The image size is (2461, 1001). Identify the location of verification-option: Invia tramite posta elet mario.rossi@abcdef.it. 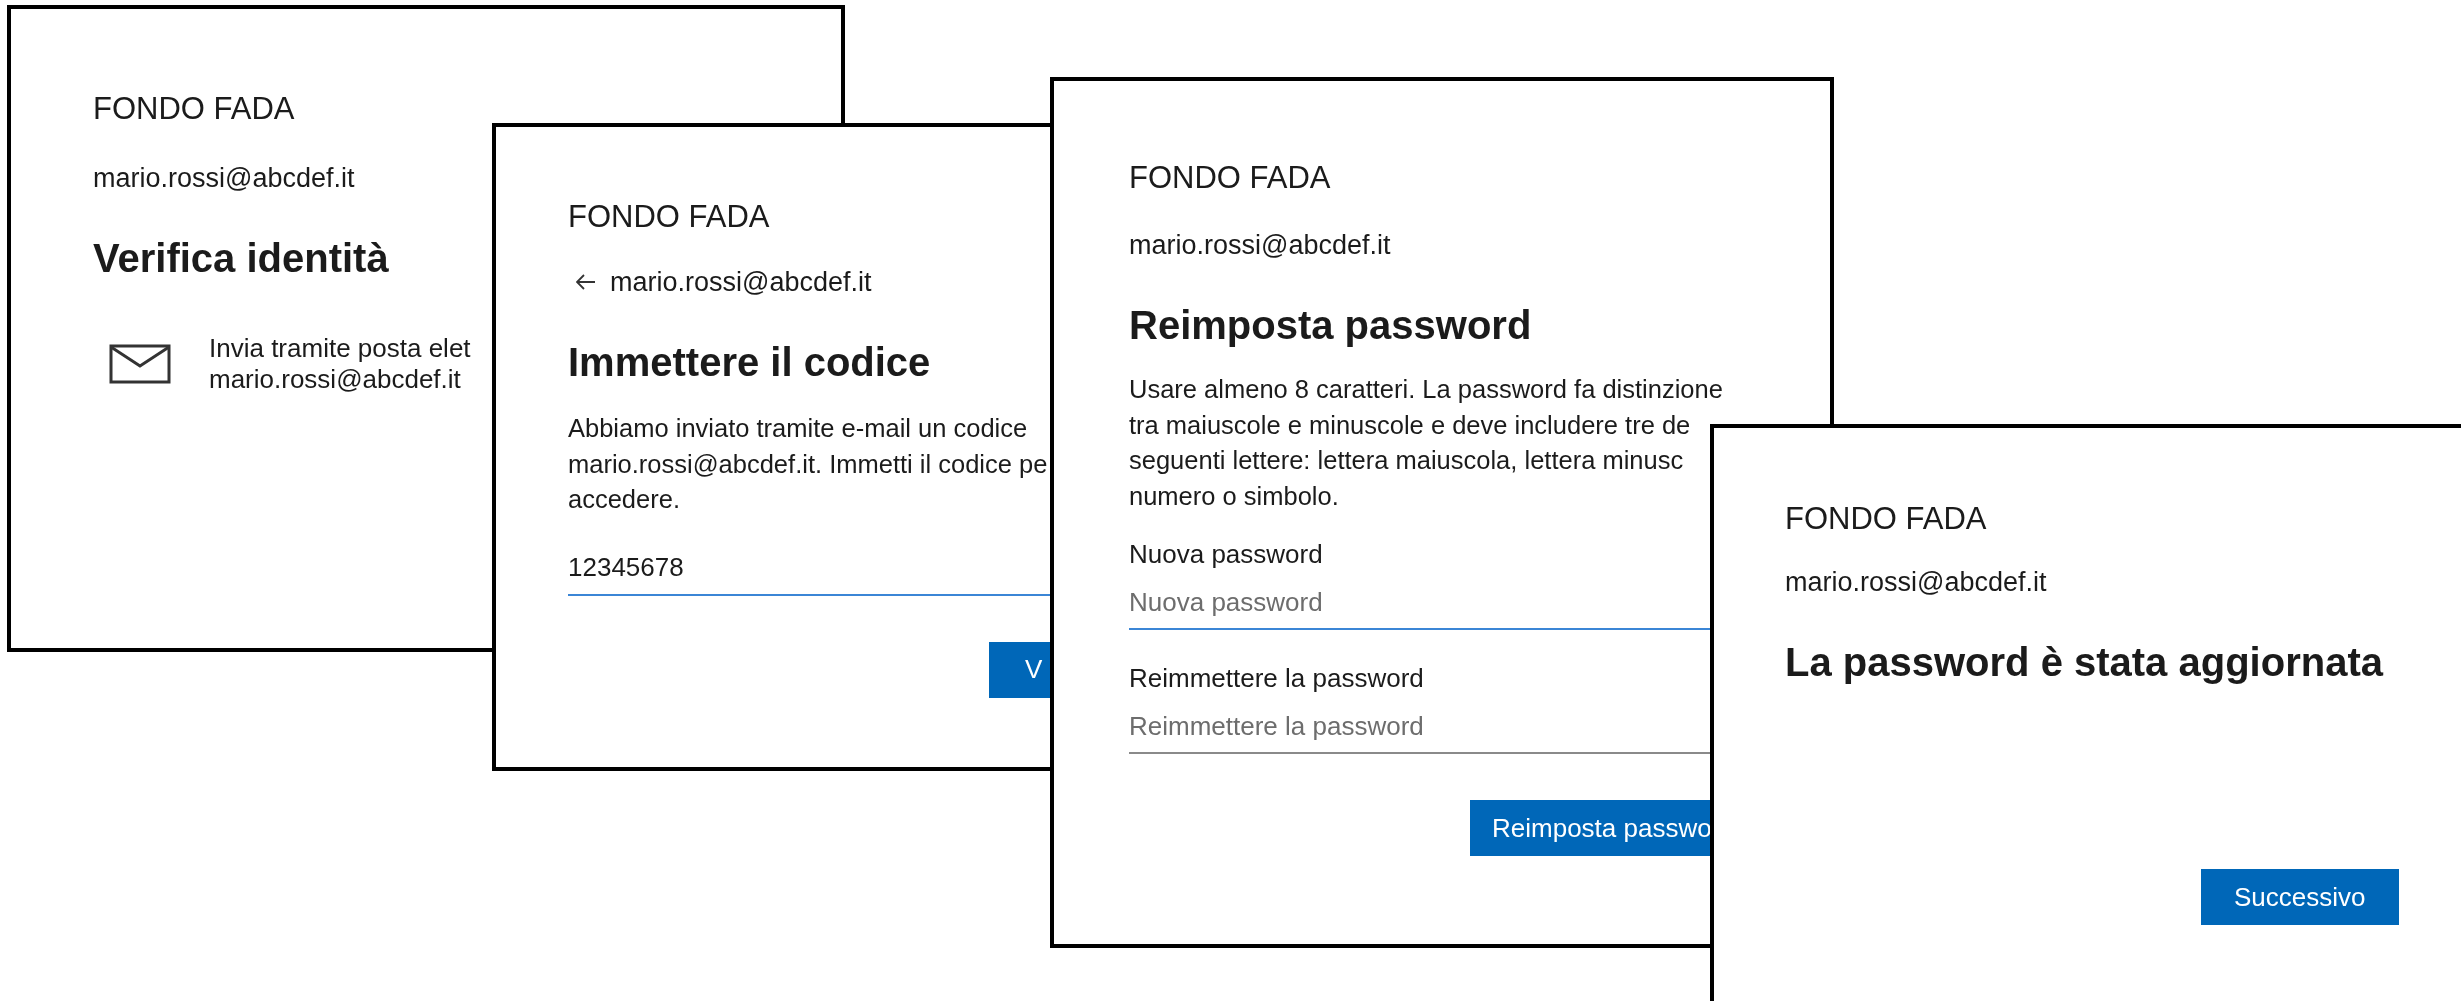
(340, 364).